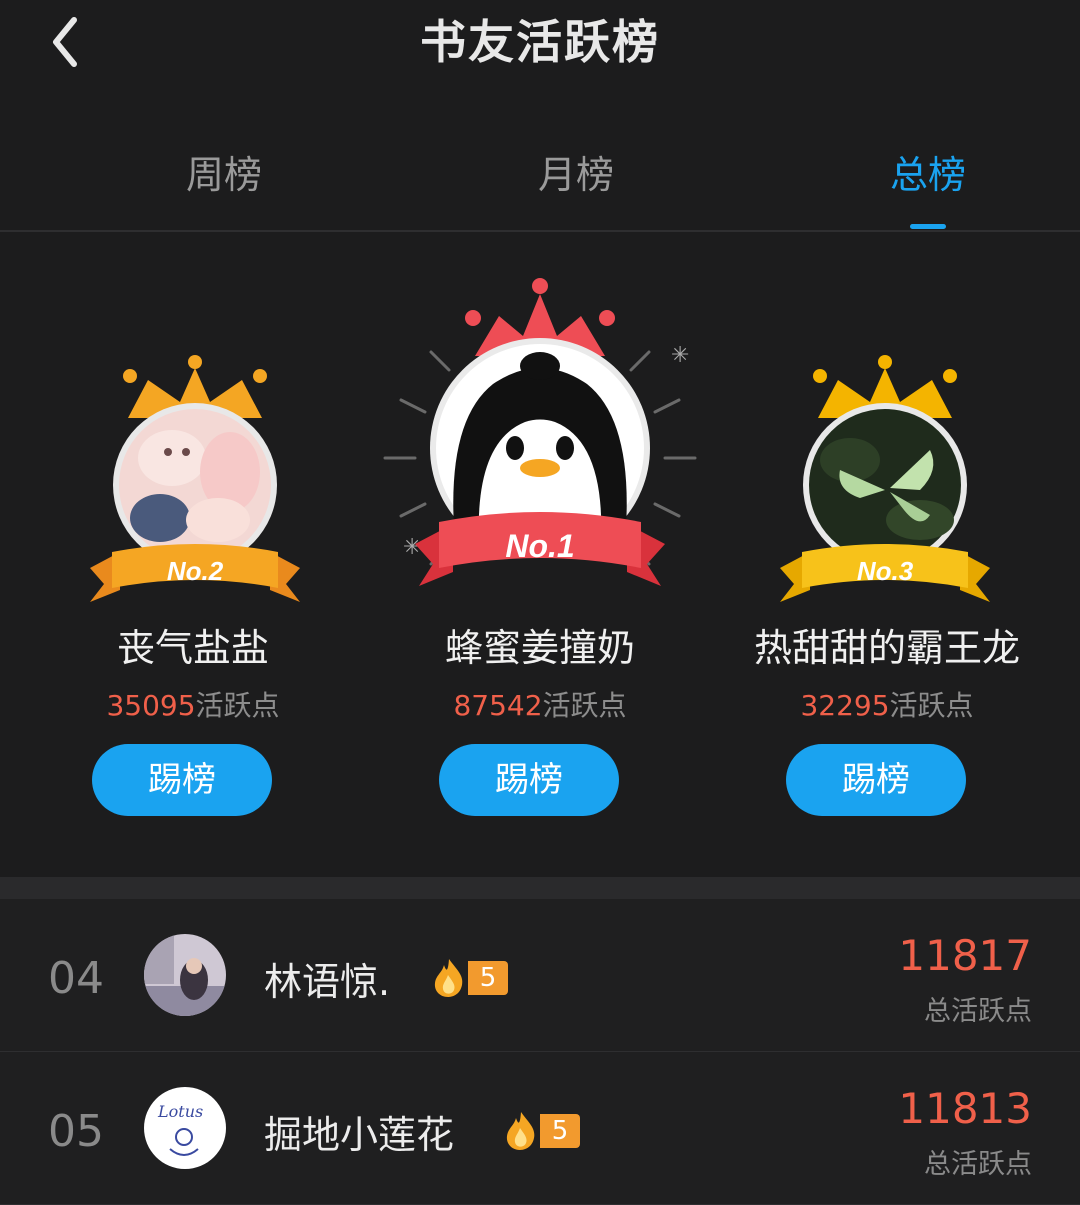 The height and width of the screenshot is (1205, 1080). What do you see at coordinates (359, 1135) in the screenshot?
I see `user-name: 掘地小莲花` at bounding box center [359, 1135].